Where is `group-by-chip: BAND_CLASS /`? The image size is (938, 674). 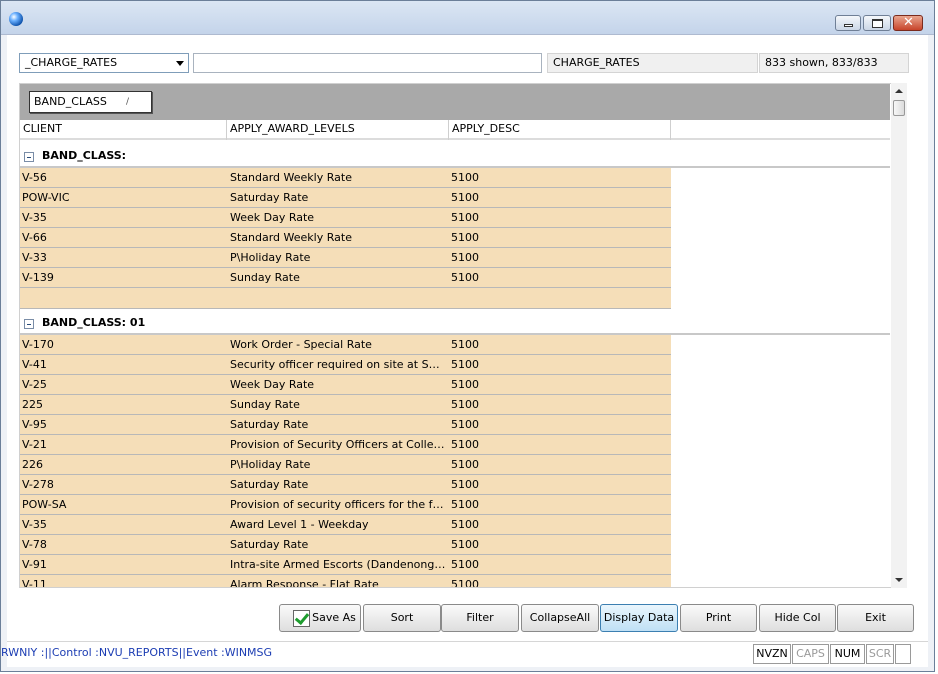 group-by-chip: BAND_CLASS / is located at coordinates (90, 102).